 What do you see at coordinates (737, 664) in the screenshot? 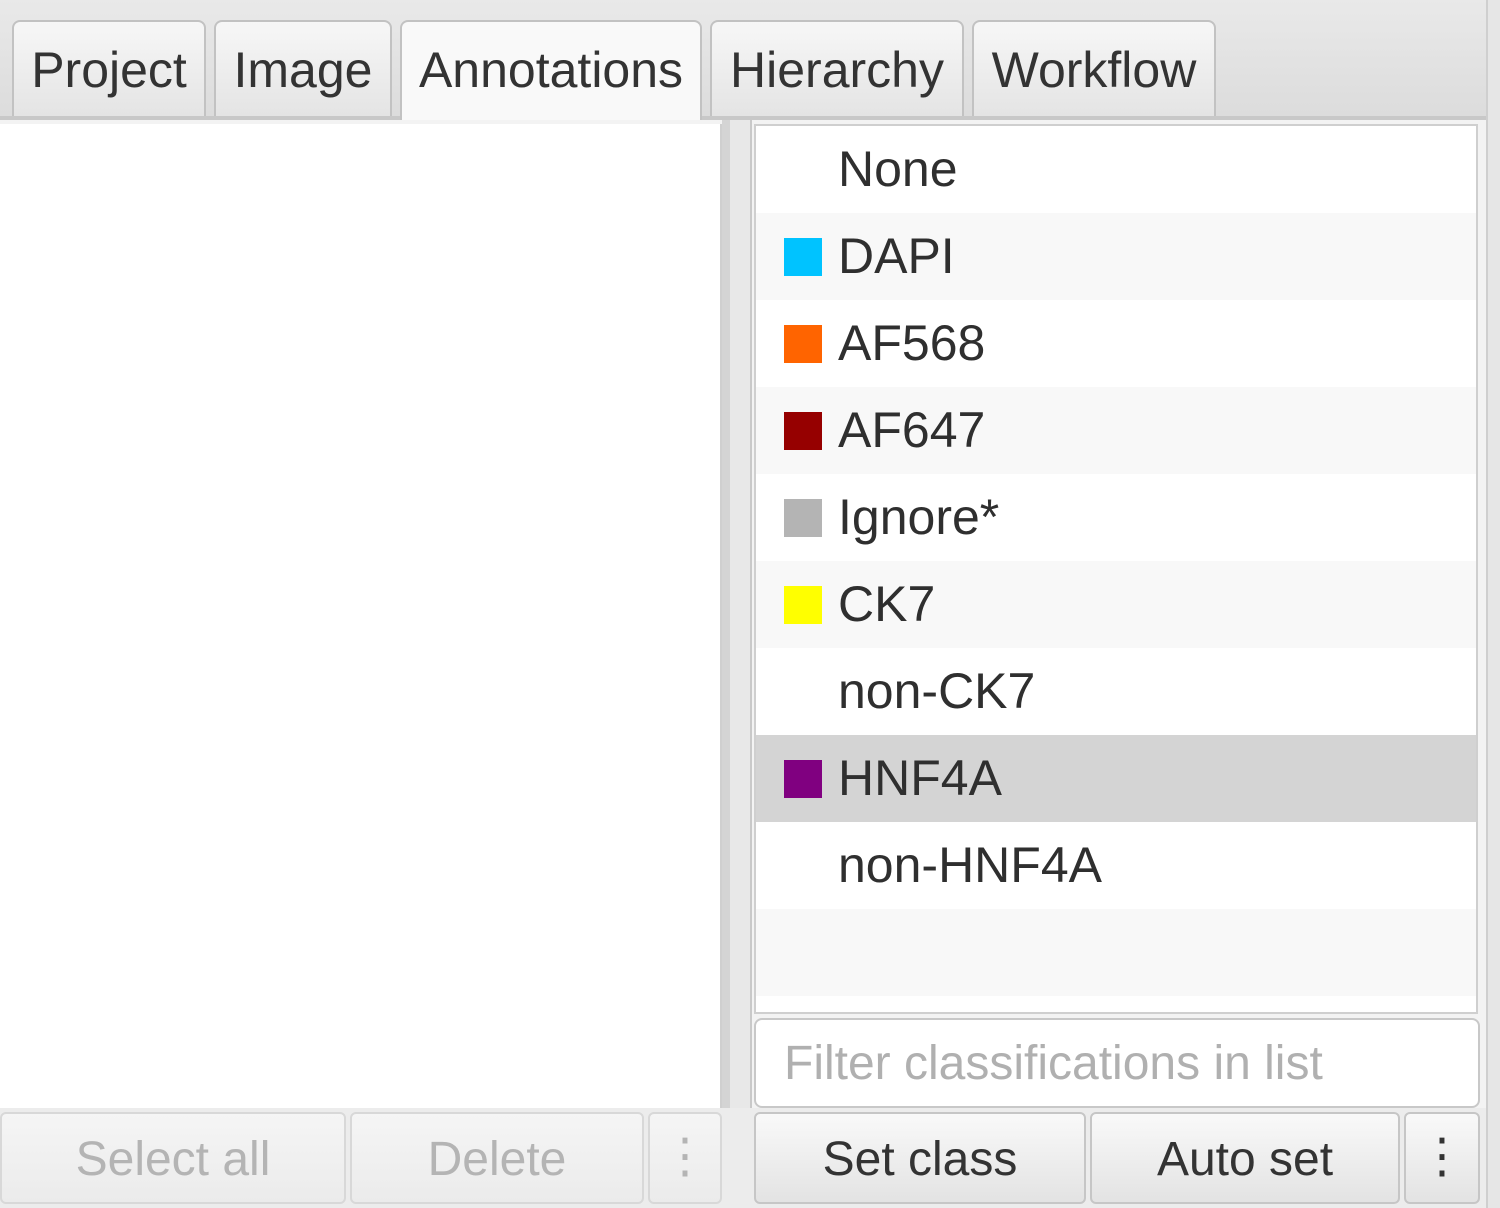
I see `split-pane-divider` at bounding box center [737, 664].